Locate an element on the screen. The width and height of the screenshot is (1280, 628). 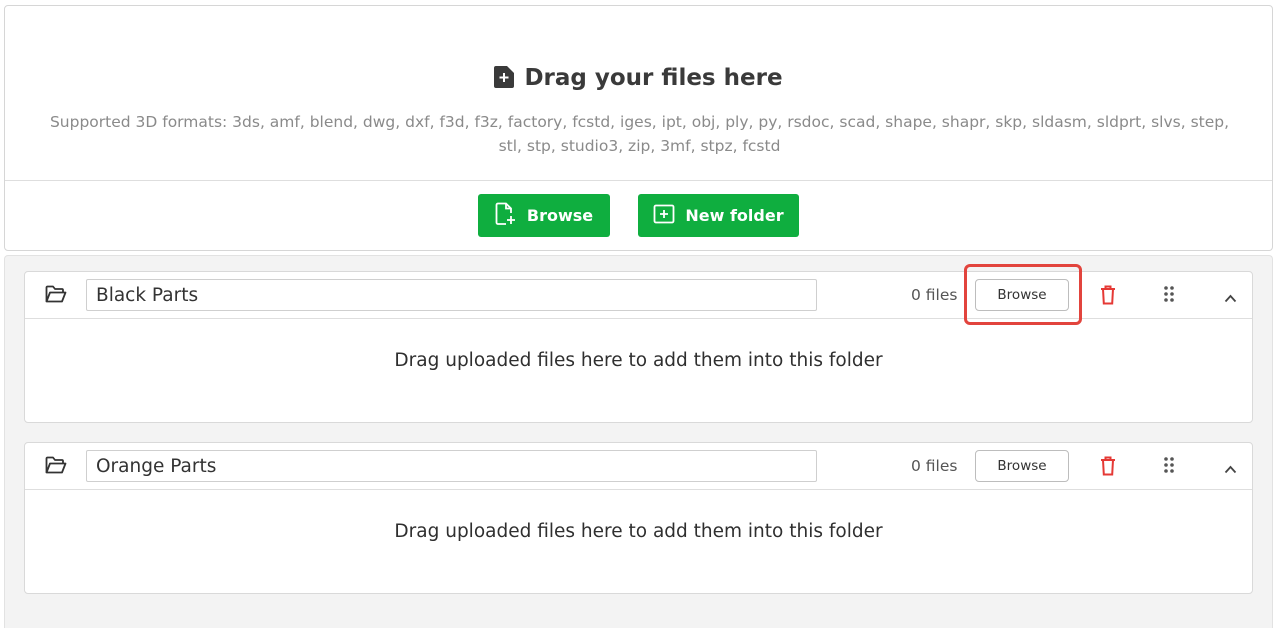
browse-files-label: Browse is located at coordinates (560, 215).